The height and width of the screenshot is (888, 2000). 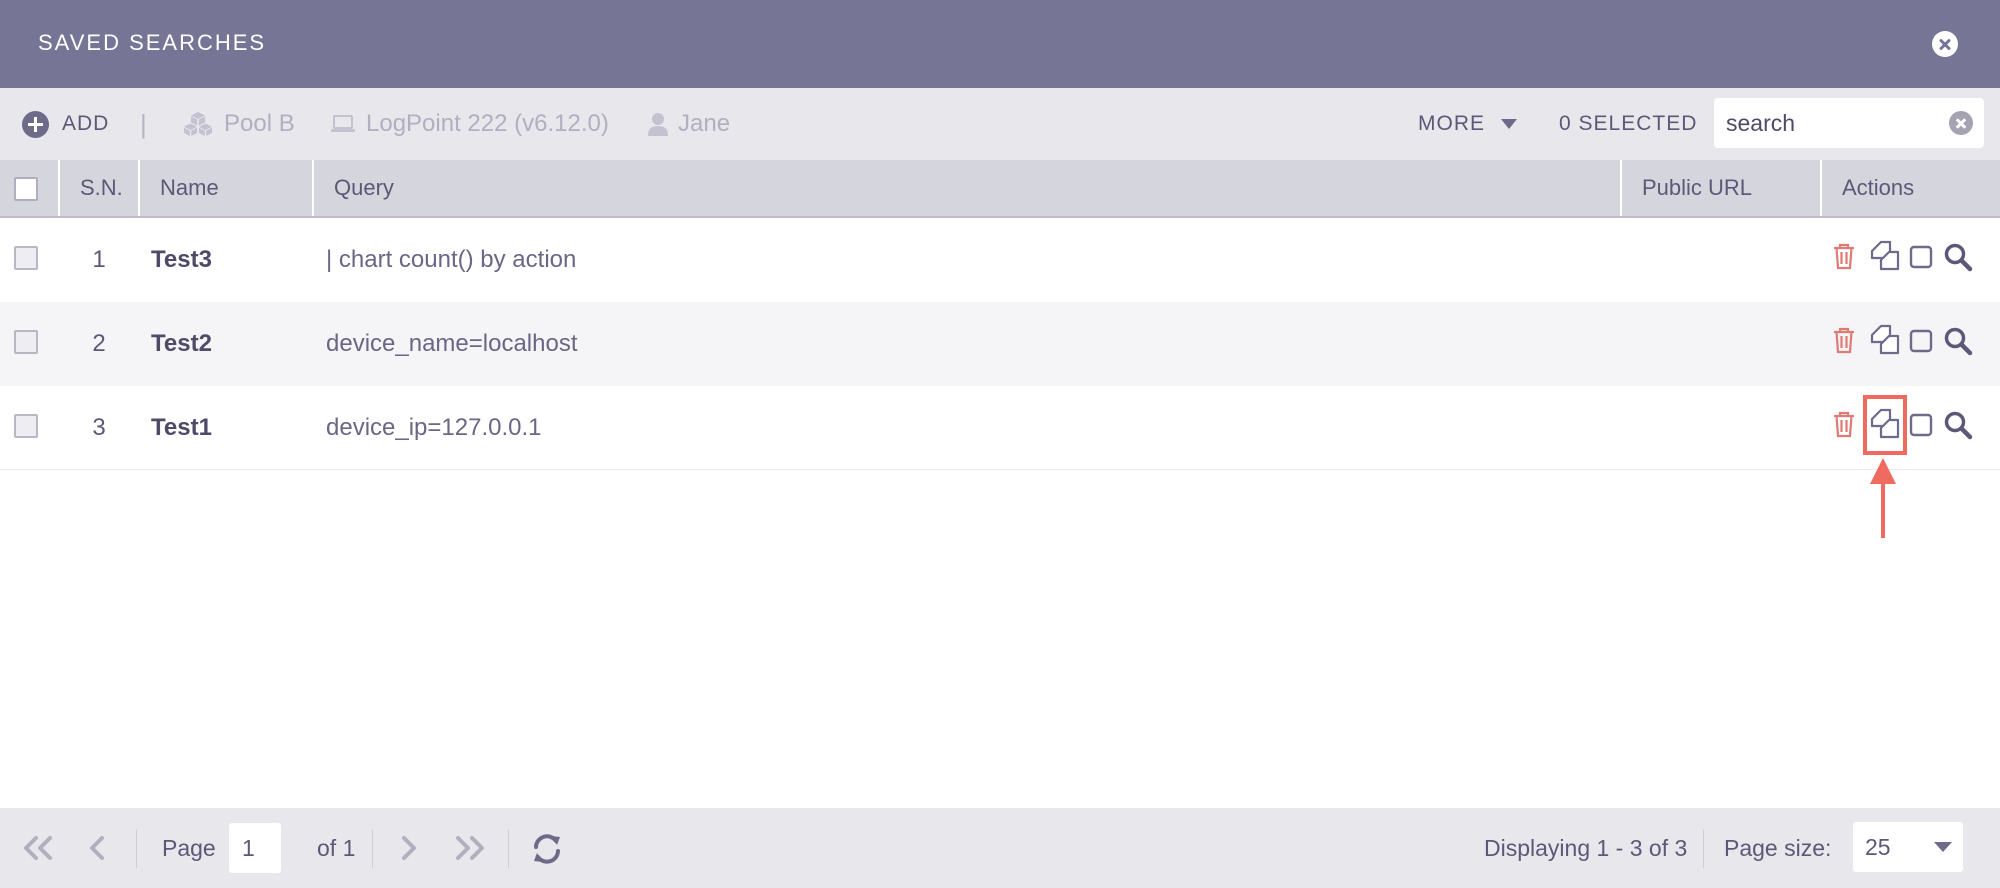 What do you see at coordinates (658, 124) in the screenshot?
I see `user-icon` at bounding box center [658, 124].